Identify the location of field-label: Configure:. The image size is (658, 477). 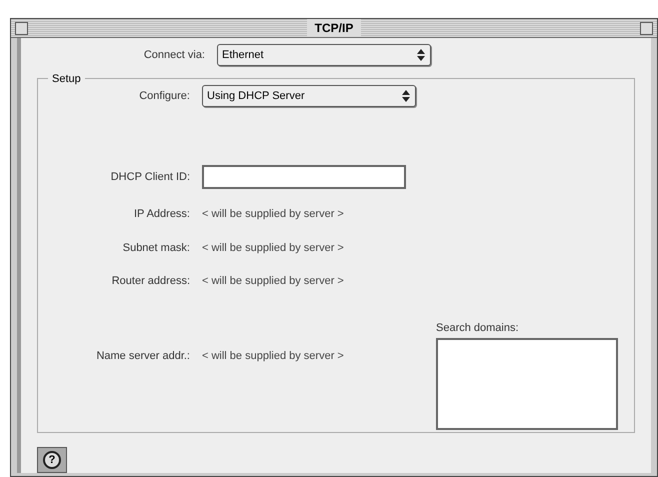
(164, 96).